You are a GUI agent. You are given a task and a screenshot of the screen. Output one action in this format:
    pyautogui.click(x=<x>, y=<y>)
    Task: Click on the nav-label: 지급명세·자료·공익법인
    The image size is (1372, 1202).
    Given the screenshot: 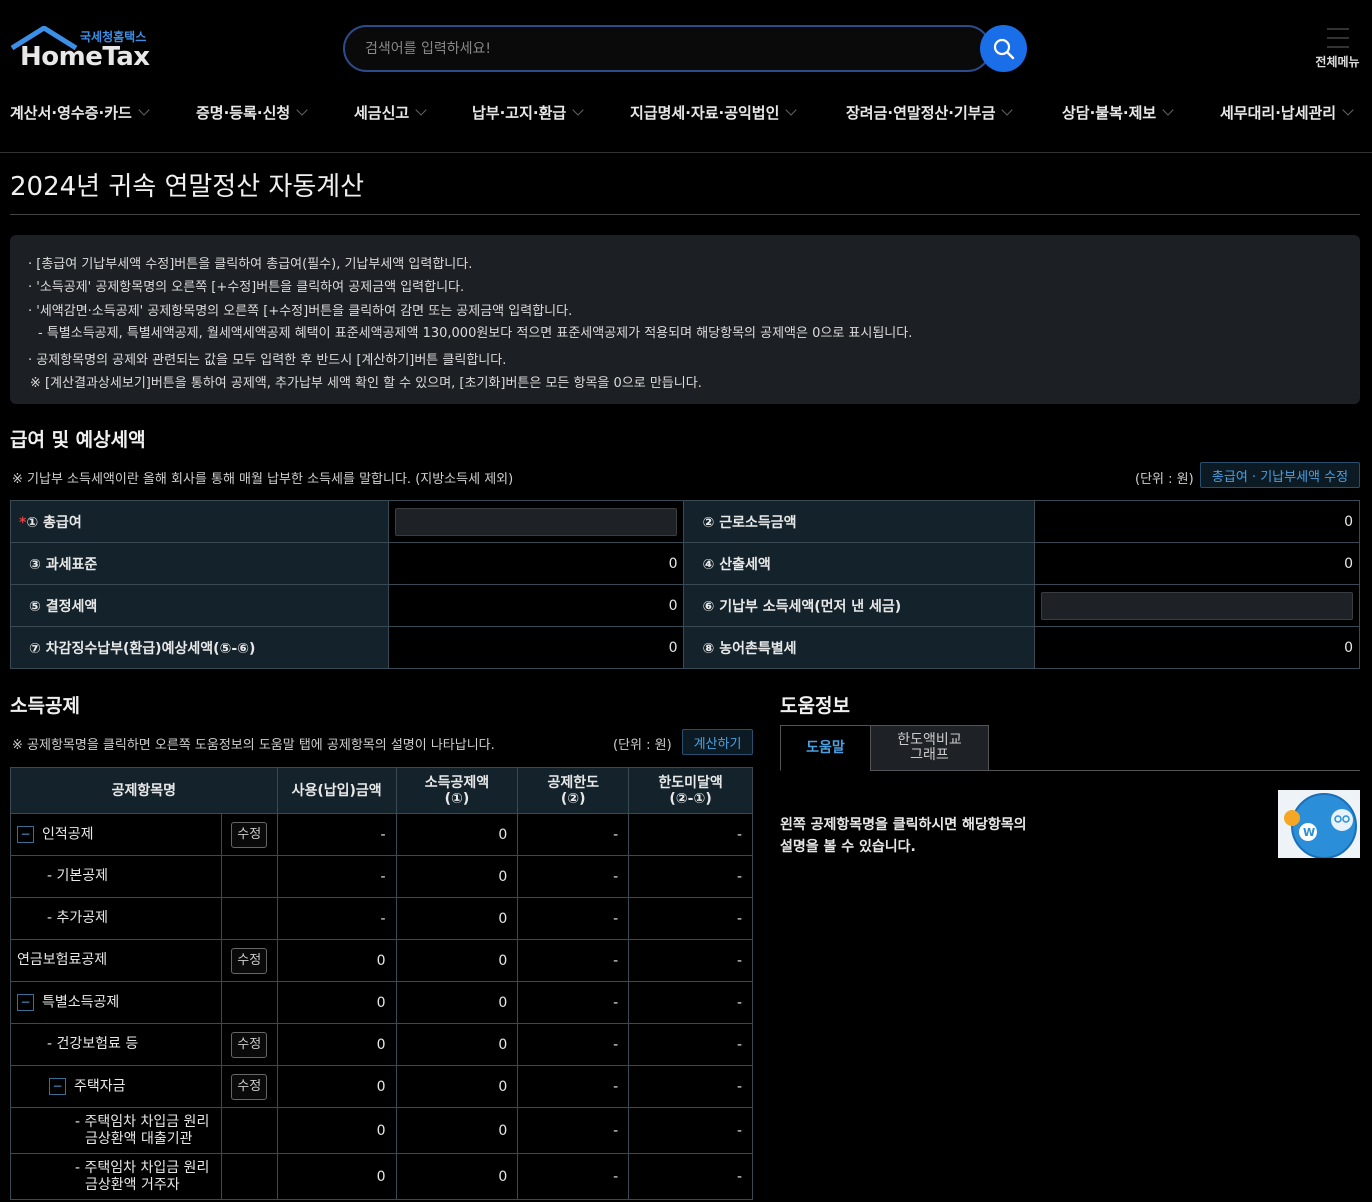 What is the action you would take?
    pyautogui.click(x=705, y=113)
    